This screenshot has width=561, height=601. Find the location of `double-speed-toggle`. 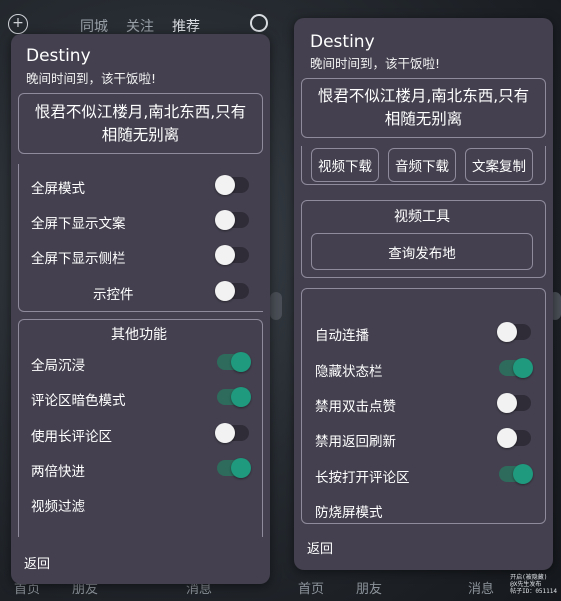

double-speed-toggle is located at coordinates (234, 468).